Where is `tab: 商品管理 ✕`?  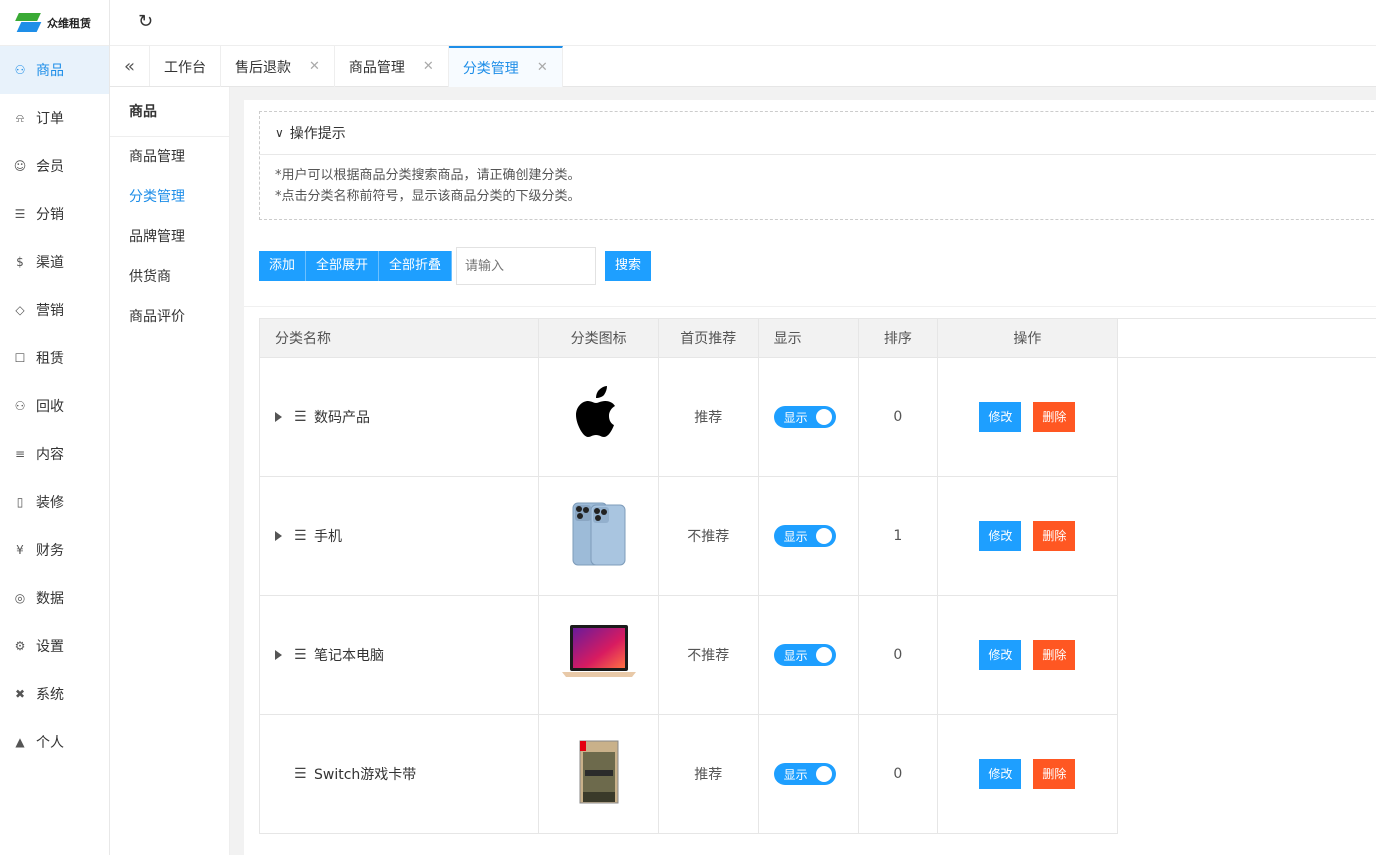 tab: 商品管理 ✕ is located at coordinates (392, 66).